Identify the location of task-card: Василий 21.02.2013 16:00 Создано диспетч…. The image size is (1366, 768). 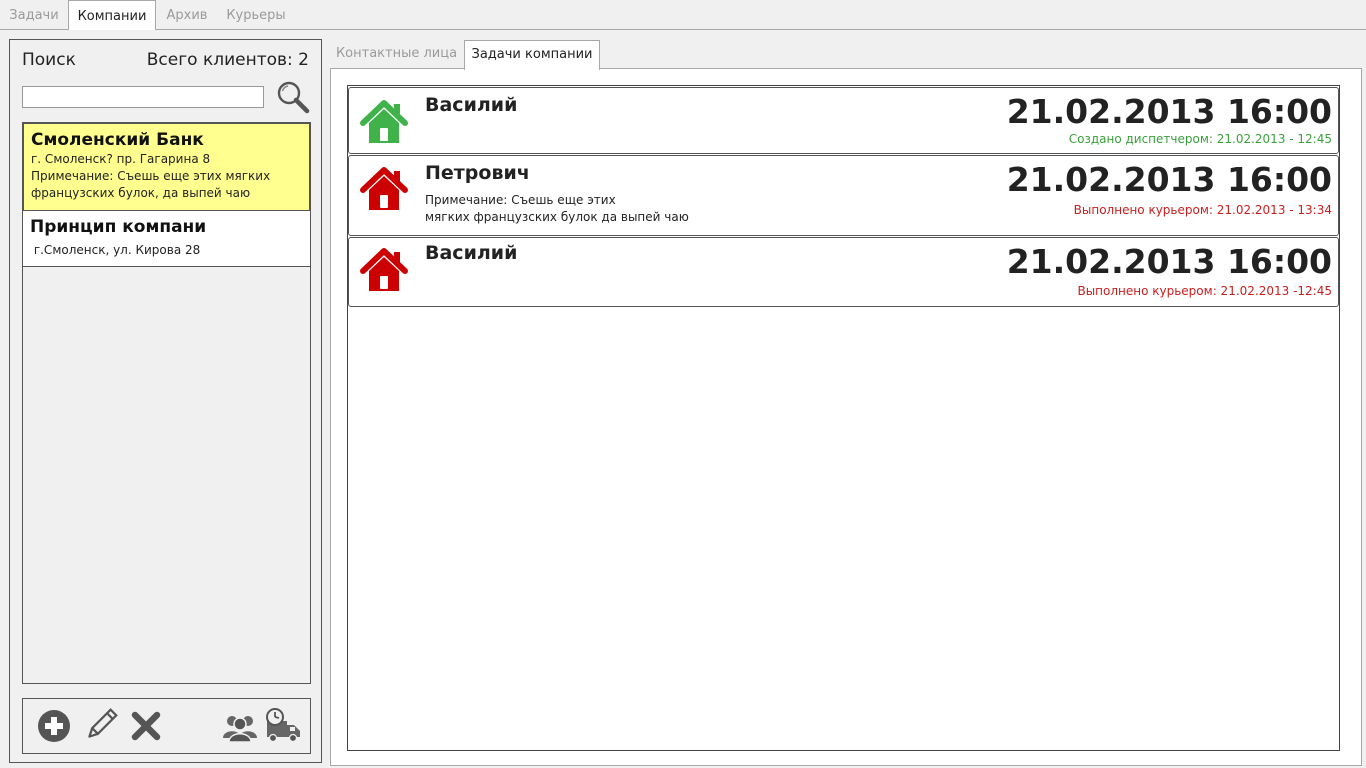
(843, 120).